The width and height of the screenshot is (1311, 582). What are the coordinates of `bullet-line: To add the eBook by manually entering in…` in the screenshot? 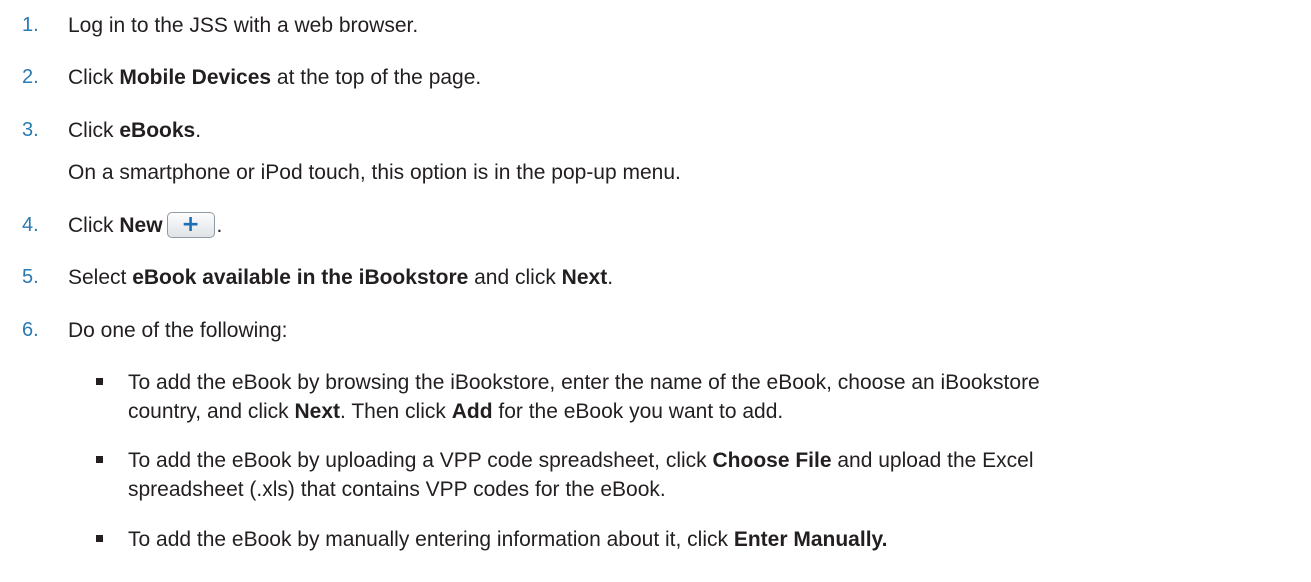 It's located at (508, 539).